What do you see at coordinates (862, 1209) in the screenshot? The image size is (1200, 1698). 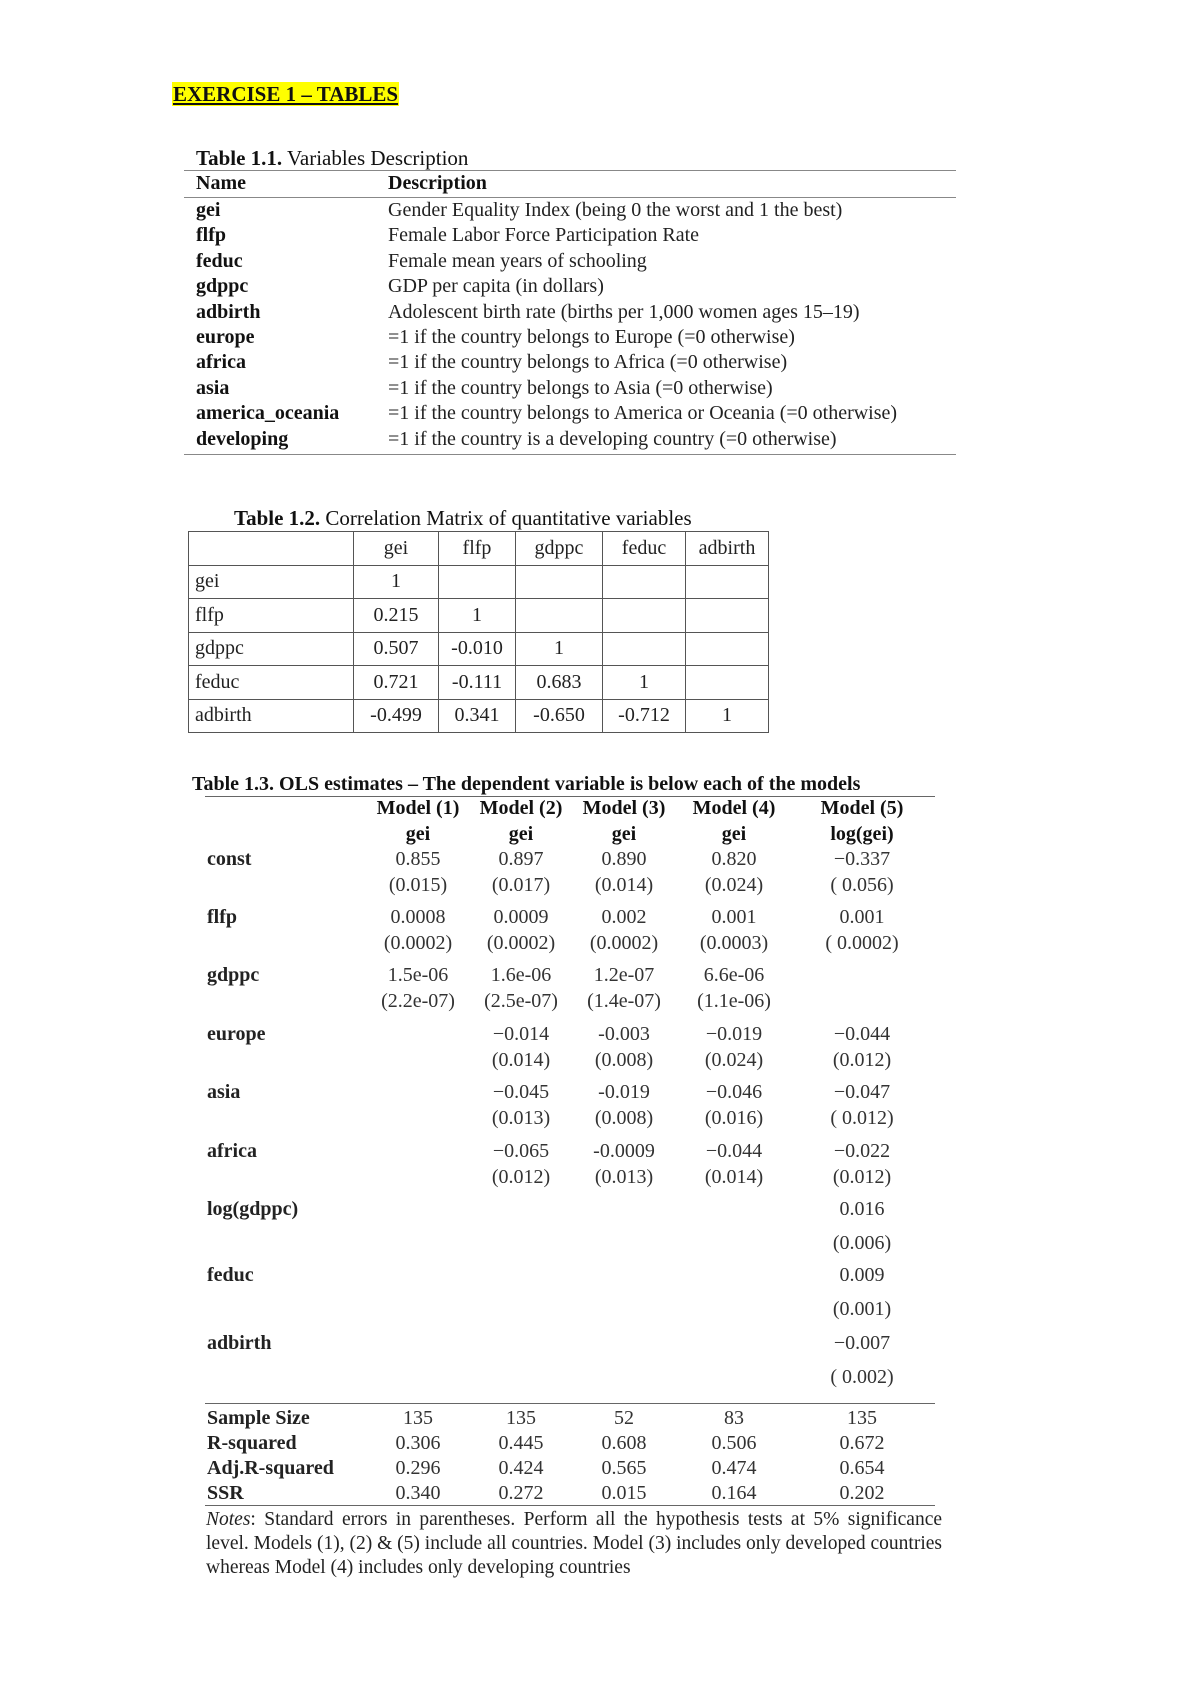 I see `estimate-cell: 0.016` at bounding box center [862, 1209].